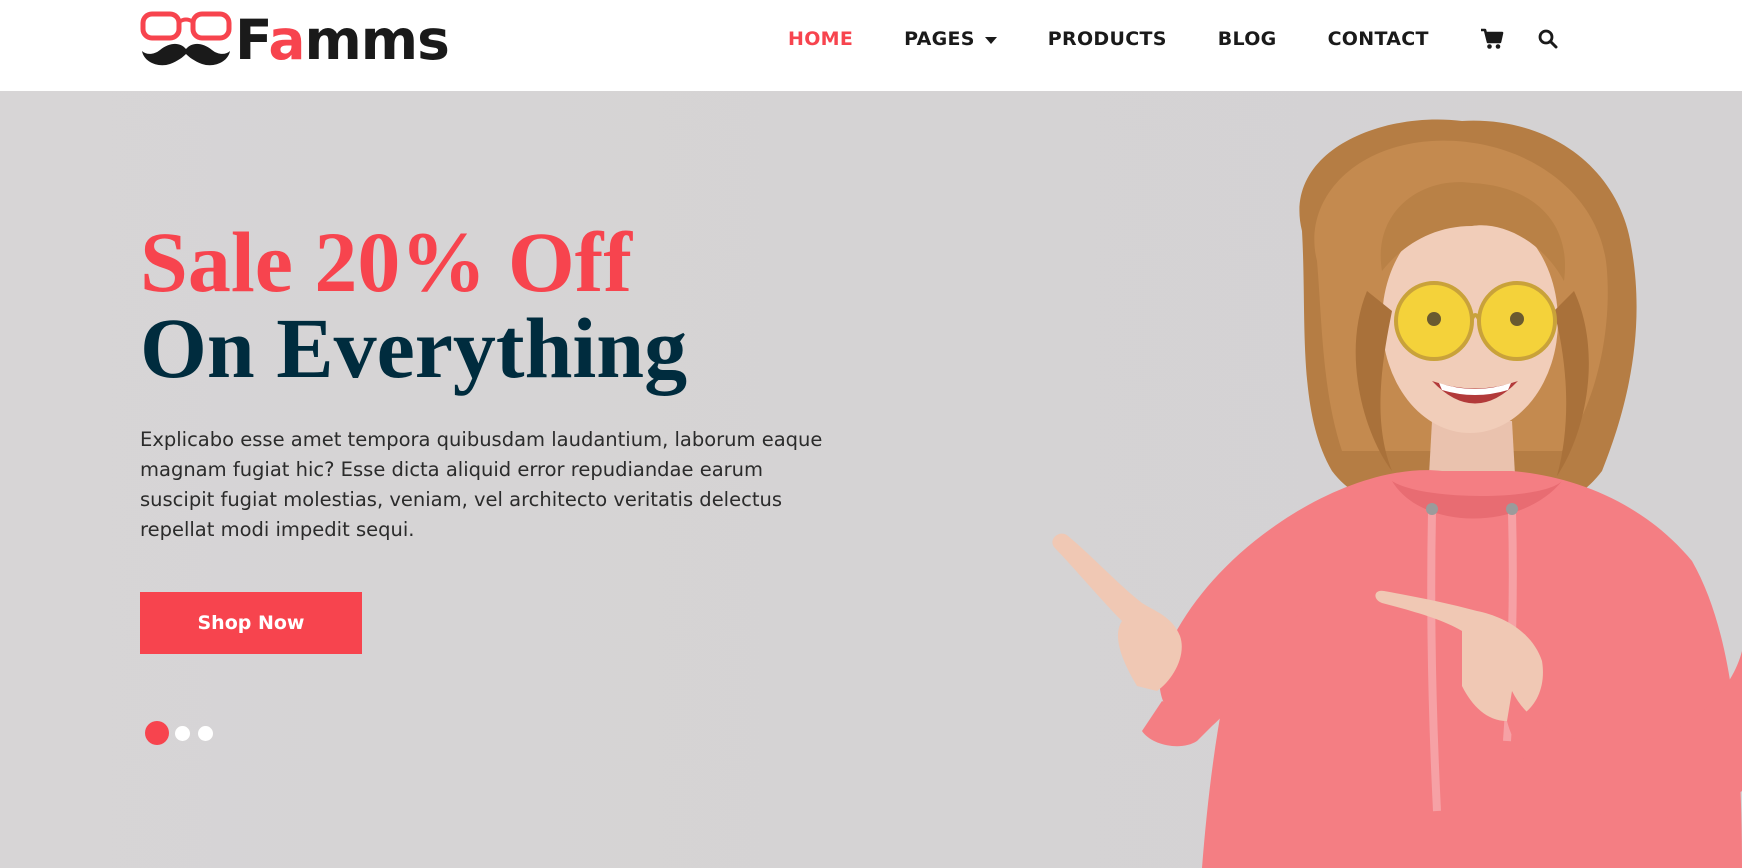 The width and height of the screenshot is (1742, 868). I want to click on nav-item-pages-label: PAGES, so click(939, 39).